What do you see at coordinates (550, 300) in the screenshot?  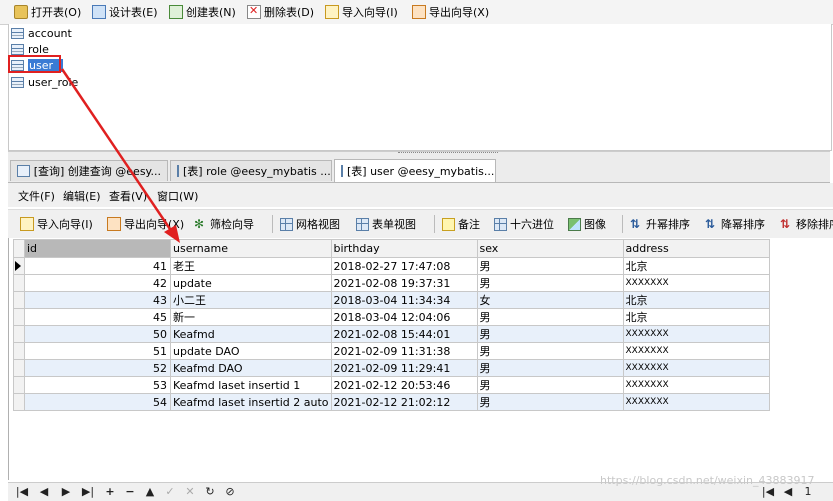 I see `cell-sex: 女` at bounding box center [550, 300].